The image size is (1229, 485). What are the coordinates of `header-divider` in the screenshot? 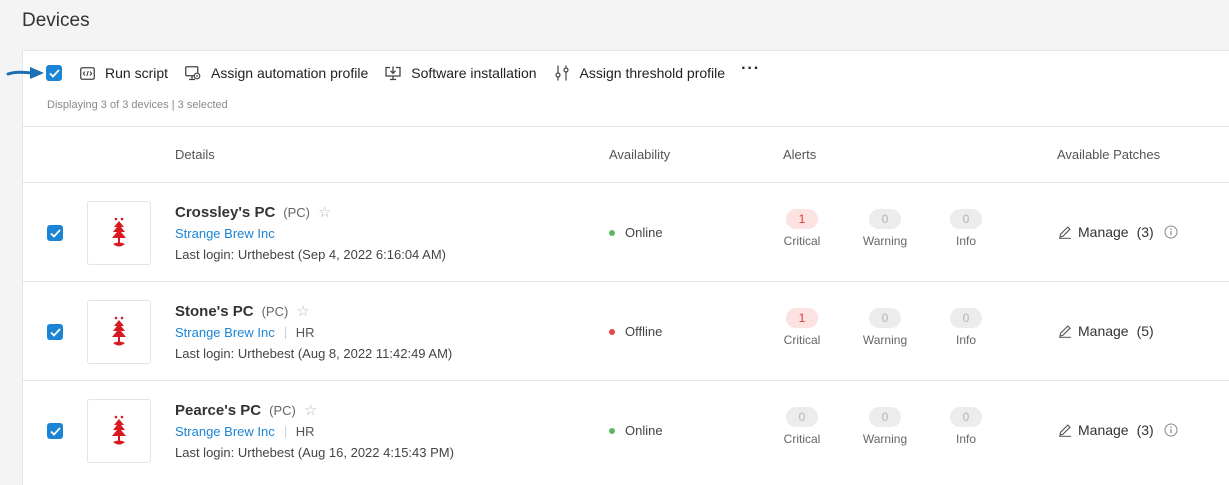 It's located at (625, 126).